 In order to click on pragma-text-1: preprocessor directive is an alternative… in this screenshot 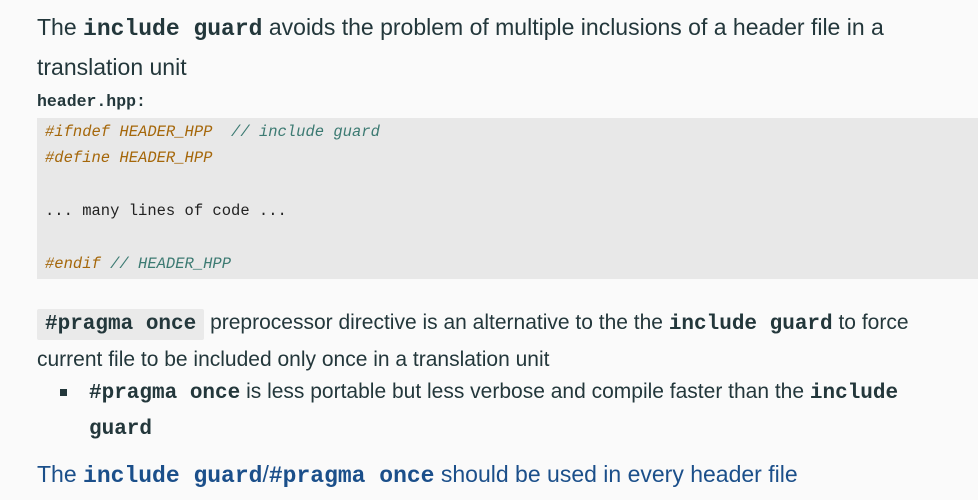, I will do `click(436, 322)`.